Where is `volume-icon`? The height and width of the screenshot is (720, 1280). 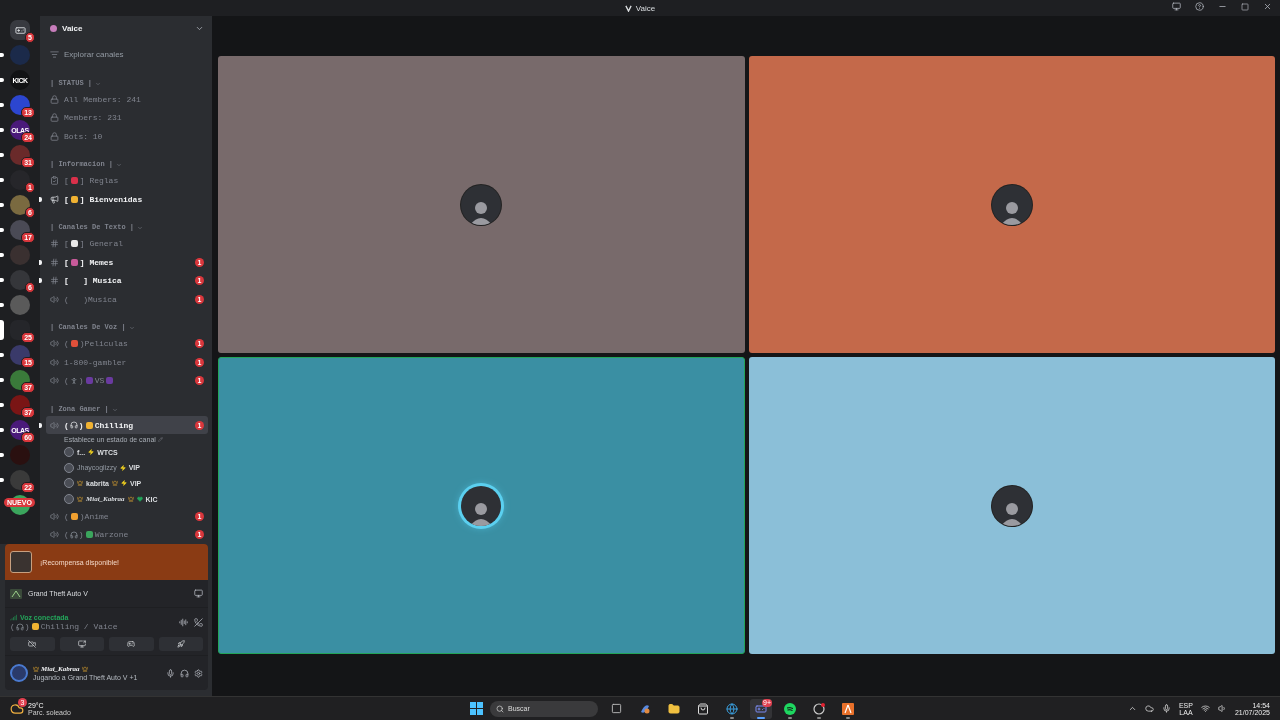 volume-icon is located at coordinates (1222, 708).